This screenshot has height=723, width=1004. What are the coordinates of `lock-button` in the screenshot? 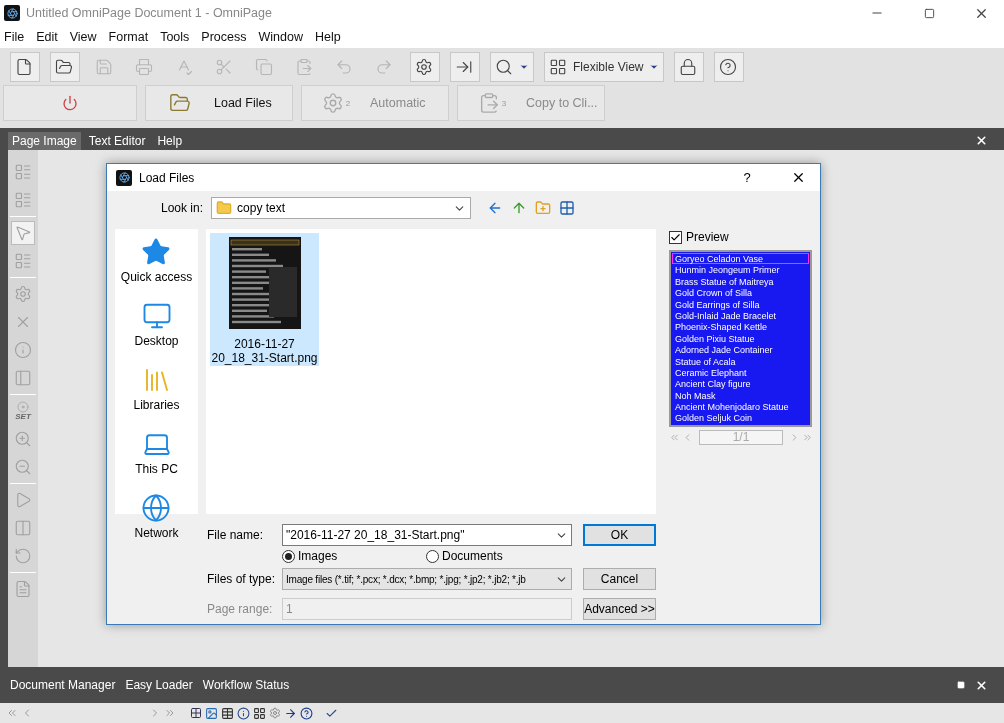 It's located at (689, 67).